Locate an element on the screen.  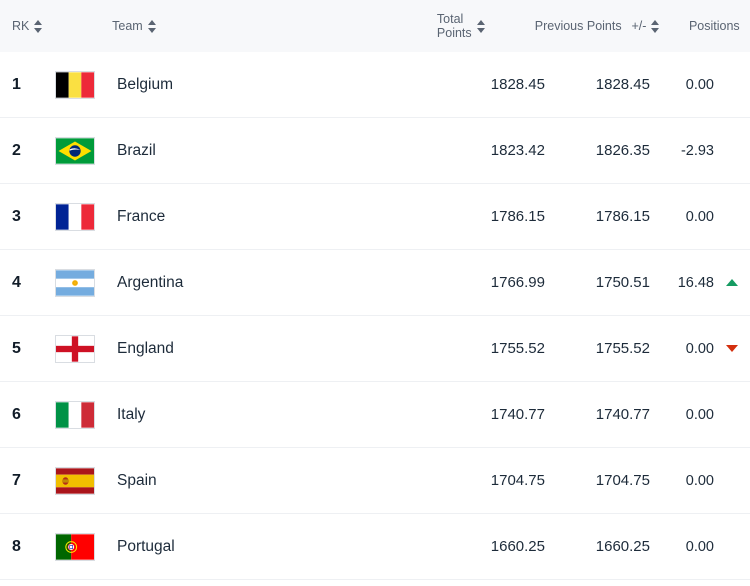
previous-points-cell: 1828.45 is located at coordinates (599, 84).